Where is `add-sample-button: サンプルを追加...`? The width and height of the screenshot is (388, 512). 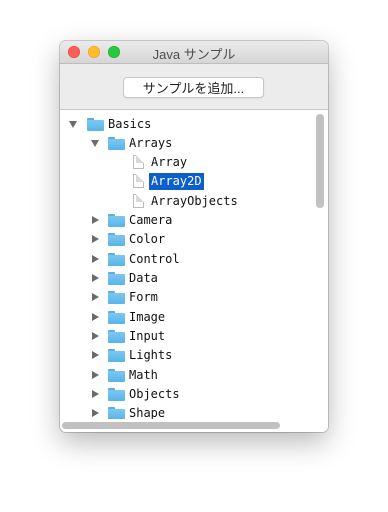 add-sample-button: サンプルを追加... is located at coordinates (193, 87).